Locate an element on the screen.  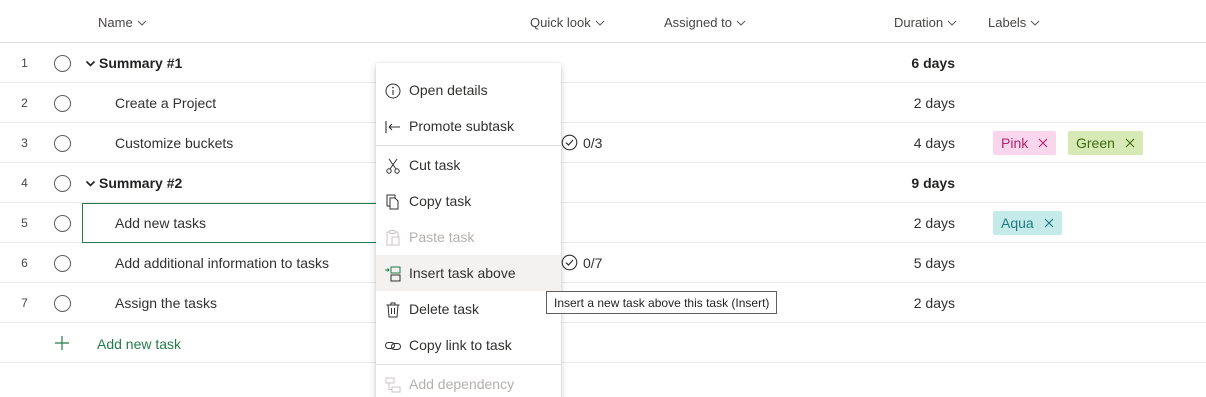
task-name: Customize buckets is located at coordinates (174, 143).